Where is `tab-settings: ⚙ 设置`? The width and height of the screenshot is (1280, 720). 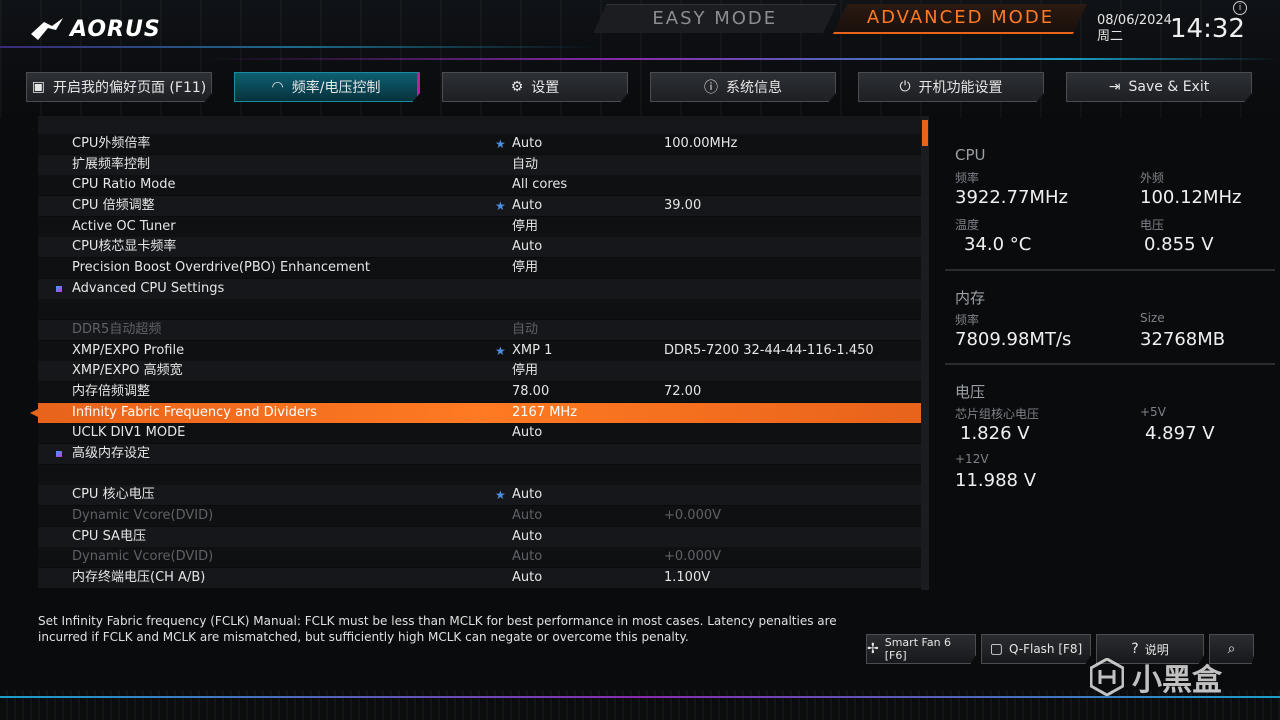 tab-settings: ⚙ 设置 is located at coordinates (535, 87).